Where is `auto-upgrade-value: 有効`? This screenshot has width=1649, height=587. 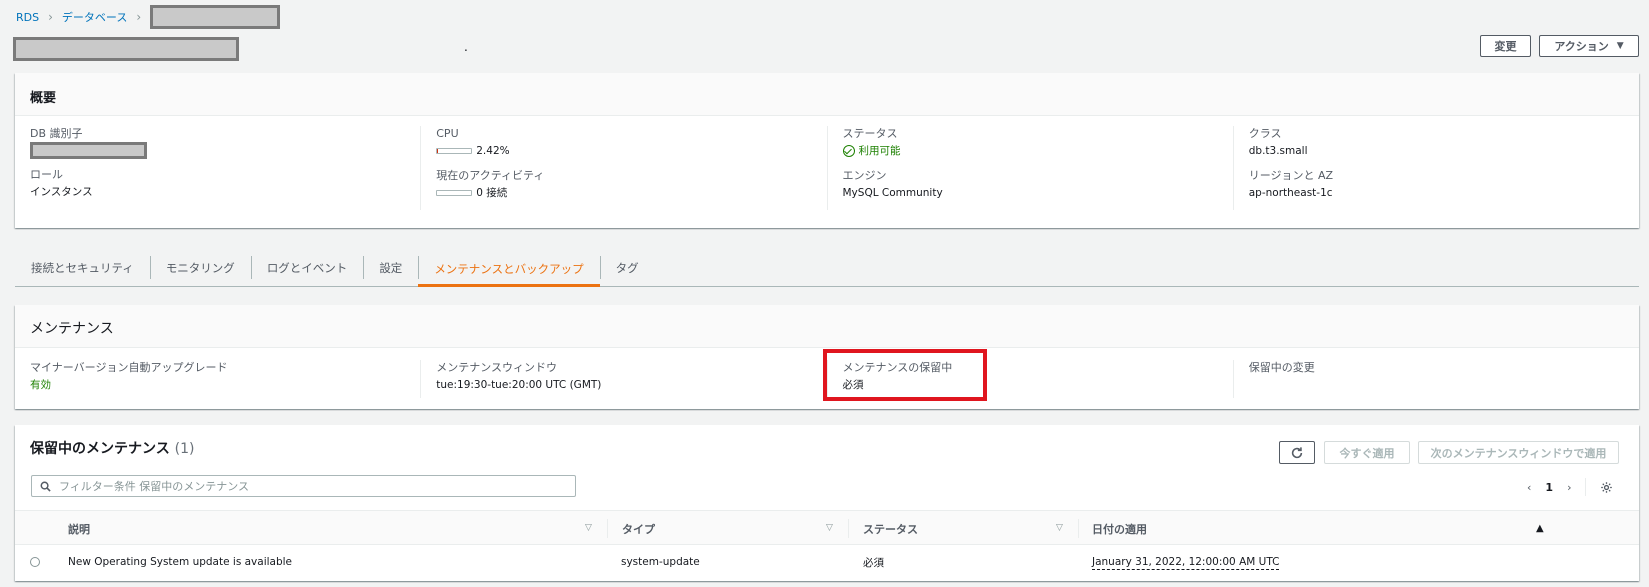
auto-upgrade-value: 有効 is located at coordinates (40, 385).